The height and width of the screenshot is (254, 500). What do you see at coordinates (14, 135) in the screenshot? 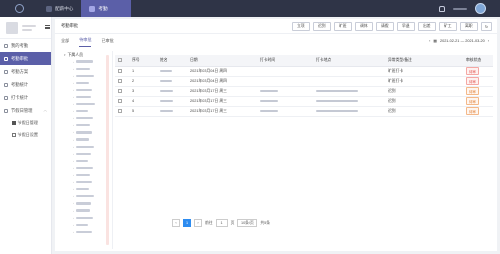
I see `square-outline-icon` at bounding box center [14, 135].